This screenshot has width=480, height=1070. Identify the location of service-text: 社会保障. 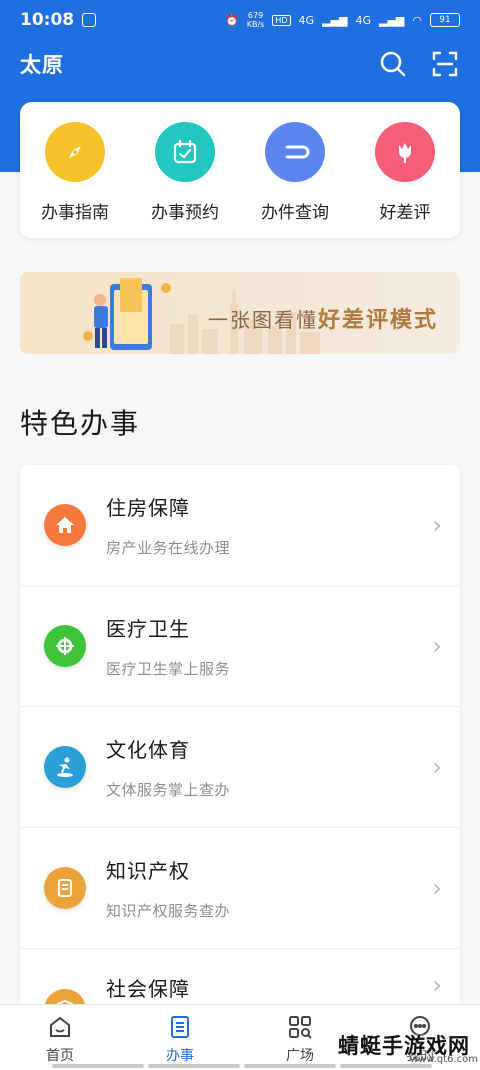
(148, 987).